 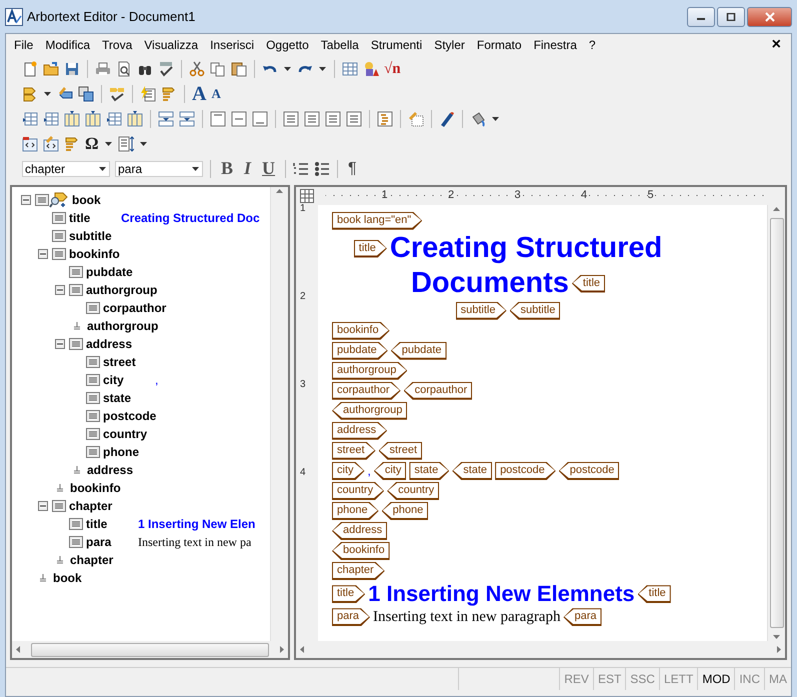 I want to click on symbol-button: Ω, so click(x=92, y=144).